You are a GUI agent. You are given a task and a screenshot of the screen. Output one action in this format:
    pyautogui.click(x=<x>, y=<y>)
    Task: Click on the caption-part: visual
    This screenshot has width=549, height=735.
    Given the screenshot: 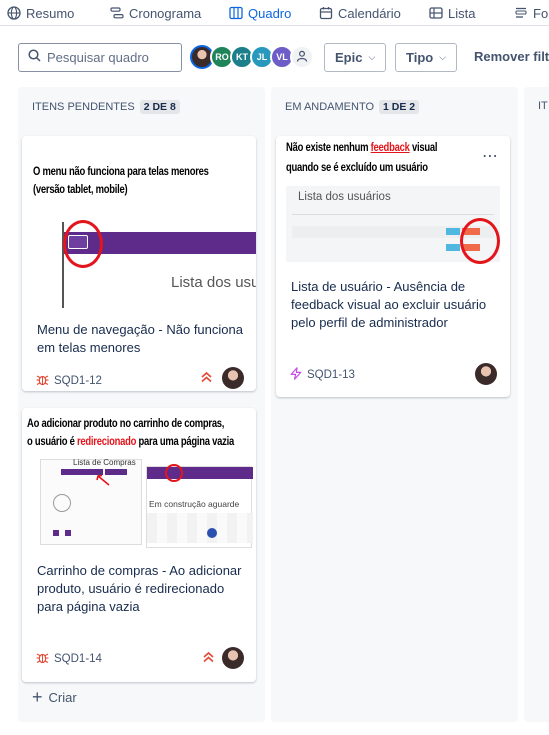 What is the action you would take?
    pyautogui.click(x=423, y=148)
    